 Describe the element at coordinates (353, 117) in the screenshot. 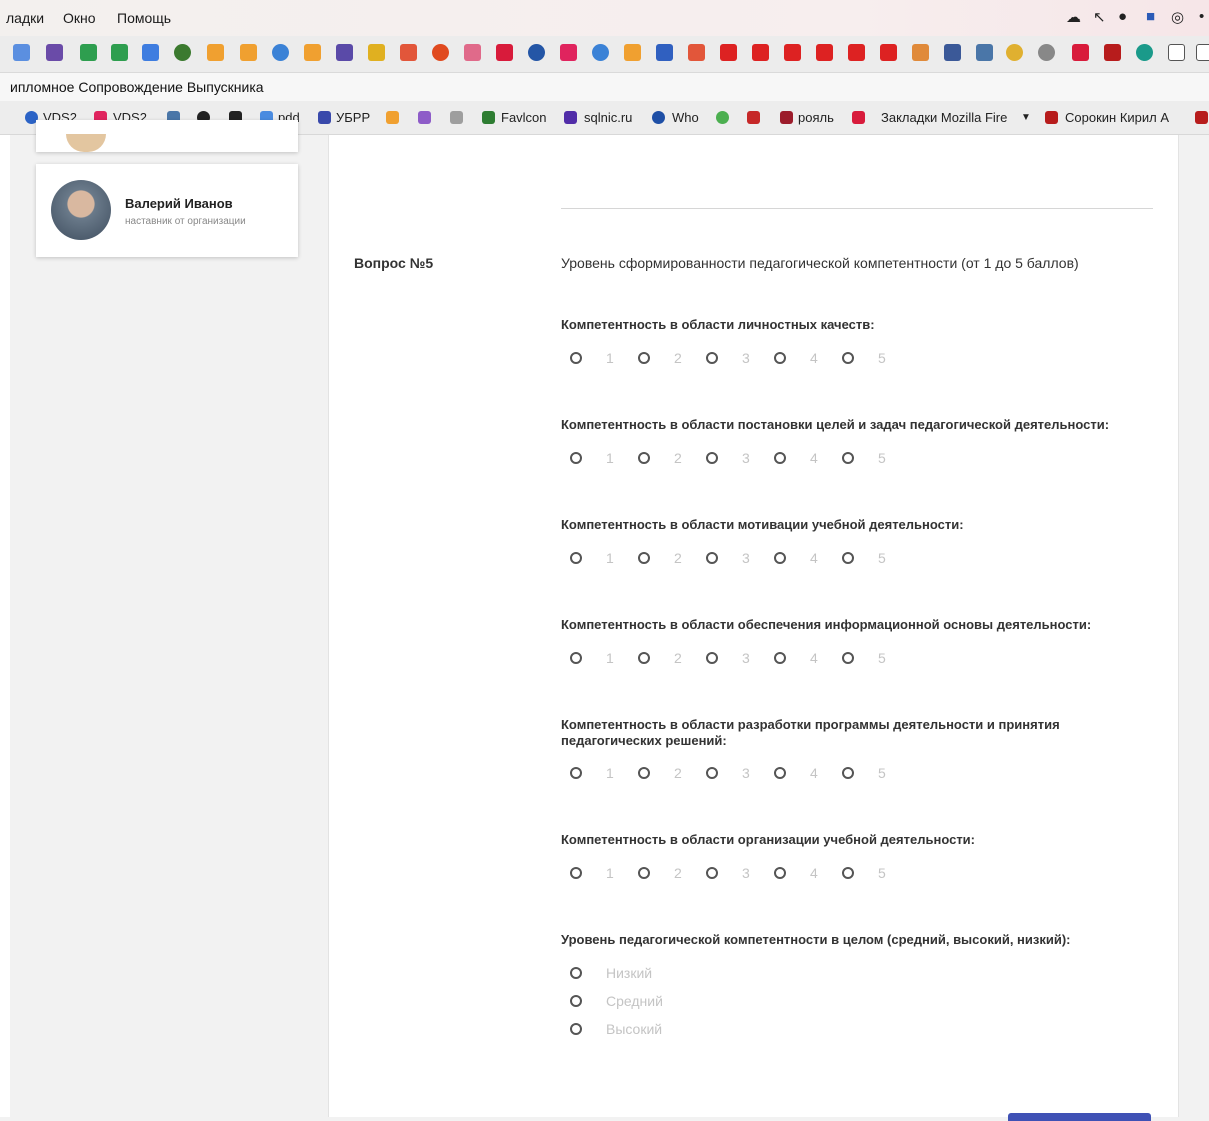

I see `bookmark-ubrr: УБРР` at that location.